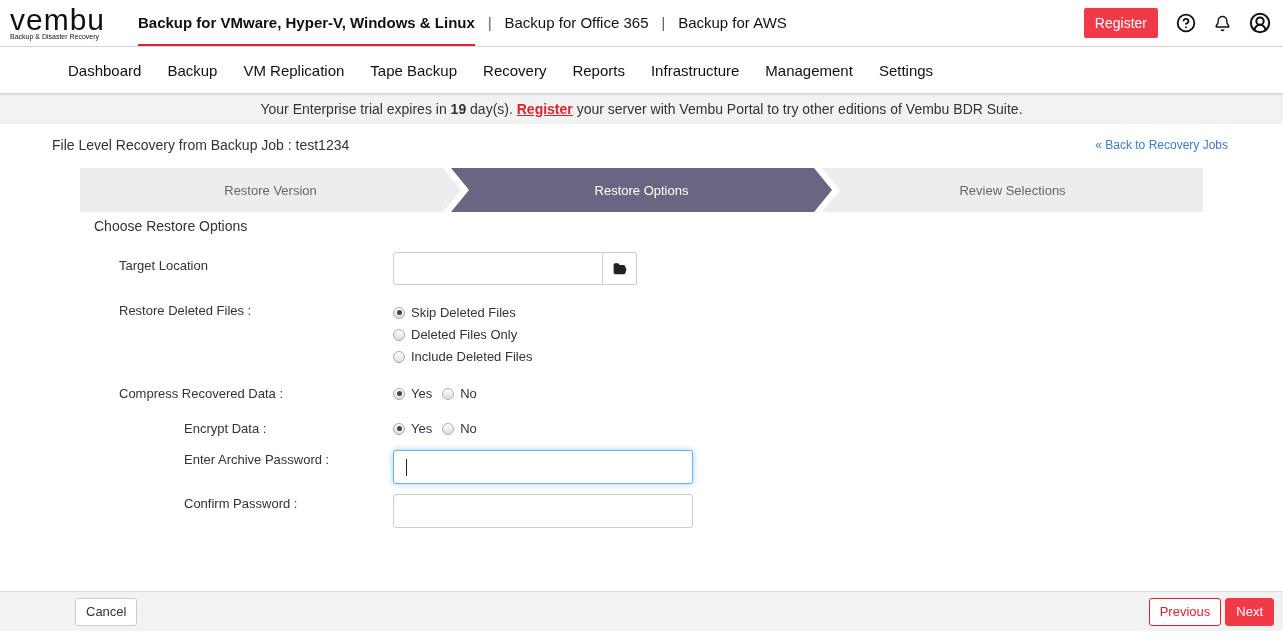  What do you see at coordinates (241, 504) in the screenshot?
I see `field-label: Confirm Password :` at bounding box center [241, 504].